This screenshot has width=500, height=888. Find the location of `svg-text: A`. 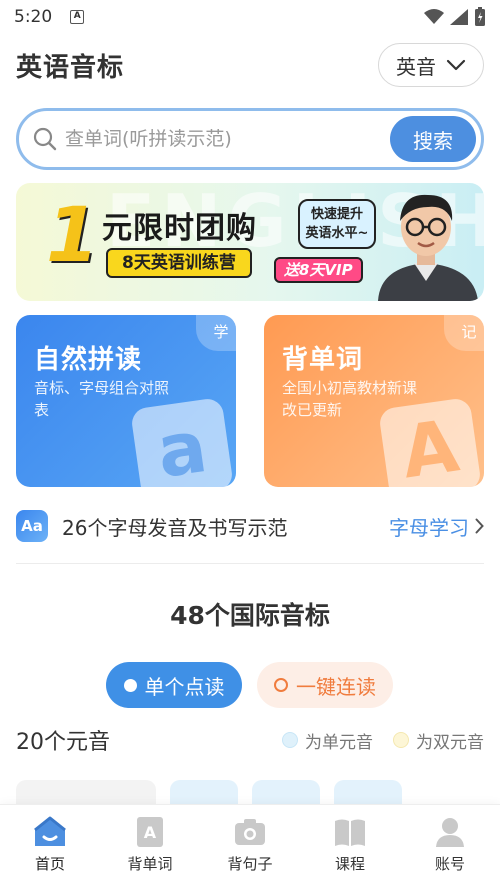

svg-text: A is located at coordinates (150, 832).